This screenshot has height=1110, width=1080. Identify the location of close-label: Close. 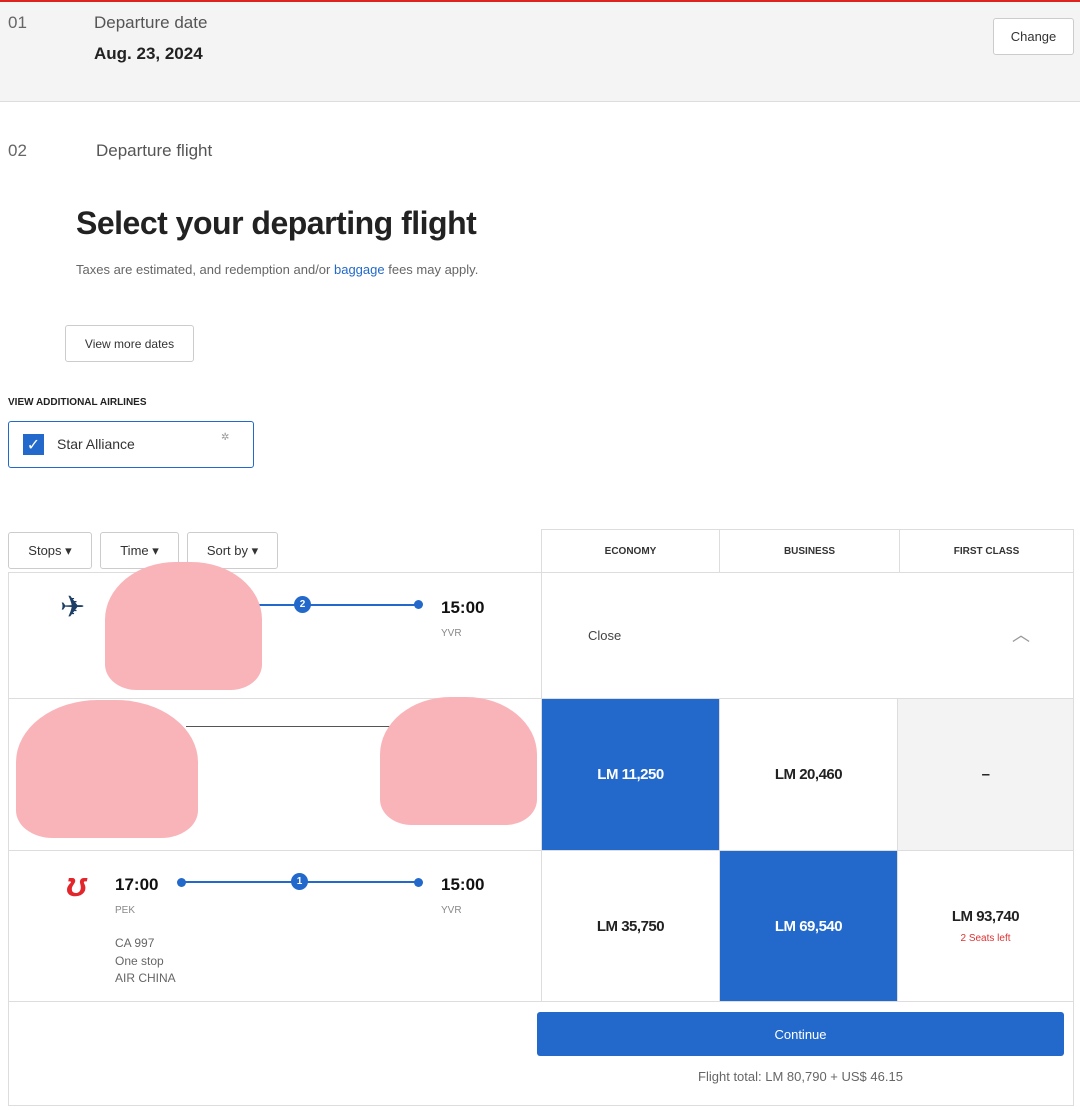
(605, 635).